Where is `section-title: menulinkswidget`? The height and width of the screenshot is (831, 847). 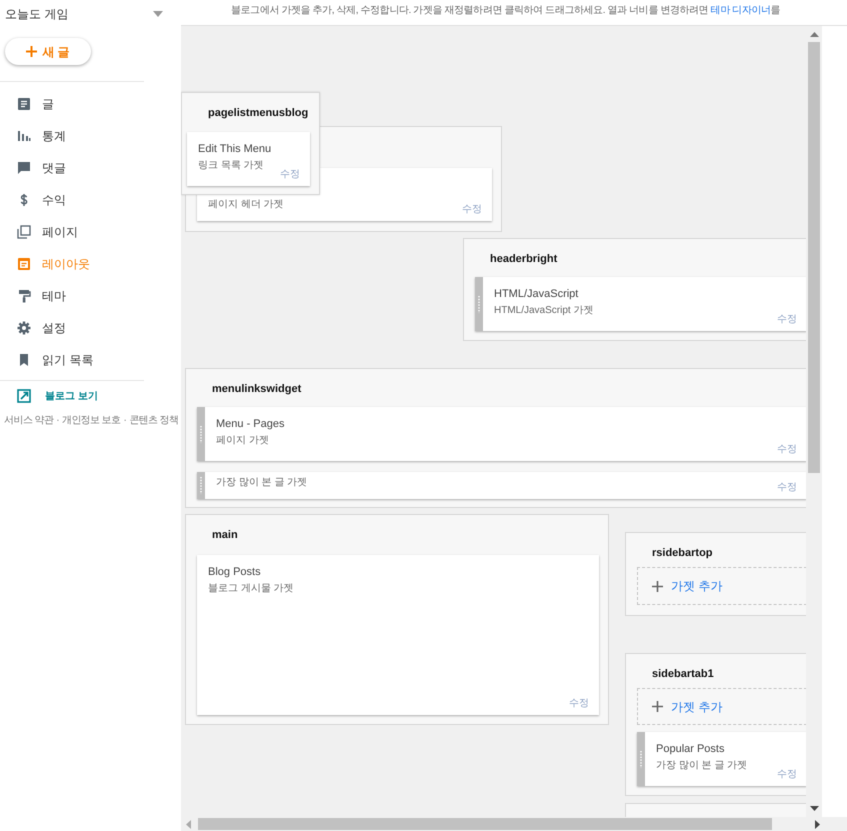 section-title: menulinkswidget is located at coordinates (257, 389).